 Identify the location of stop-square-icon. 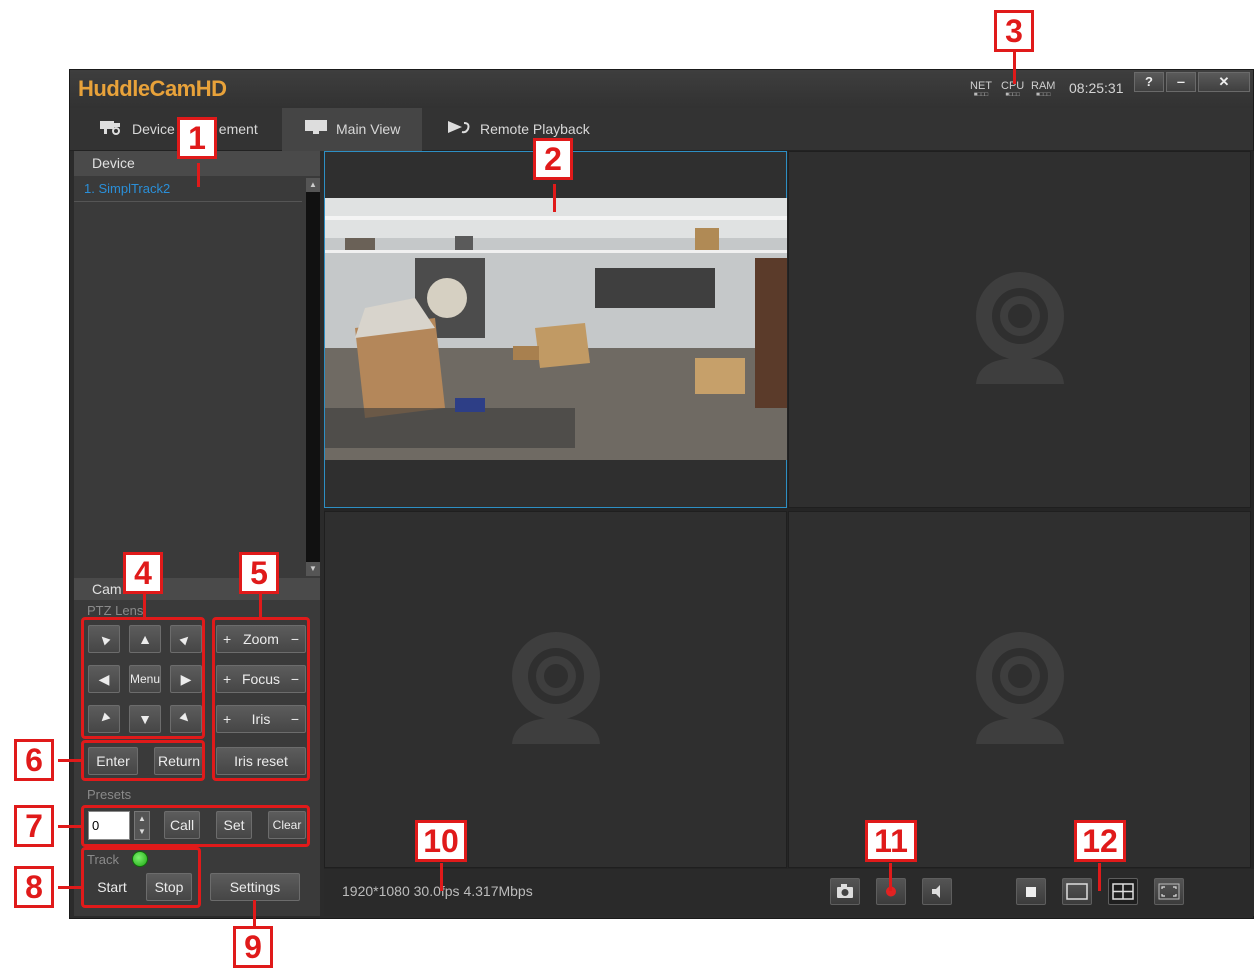
(1031, 892).